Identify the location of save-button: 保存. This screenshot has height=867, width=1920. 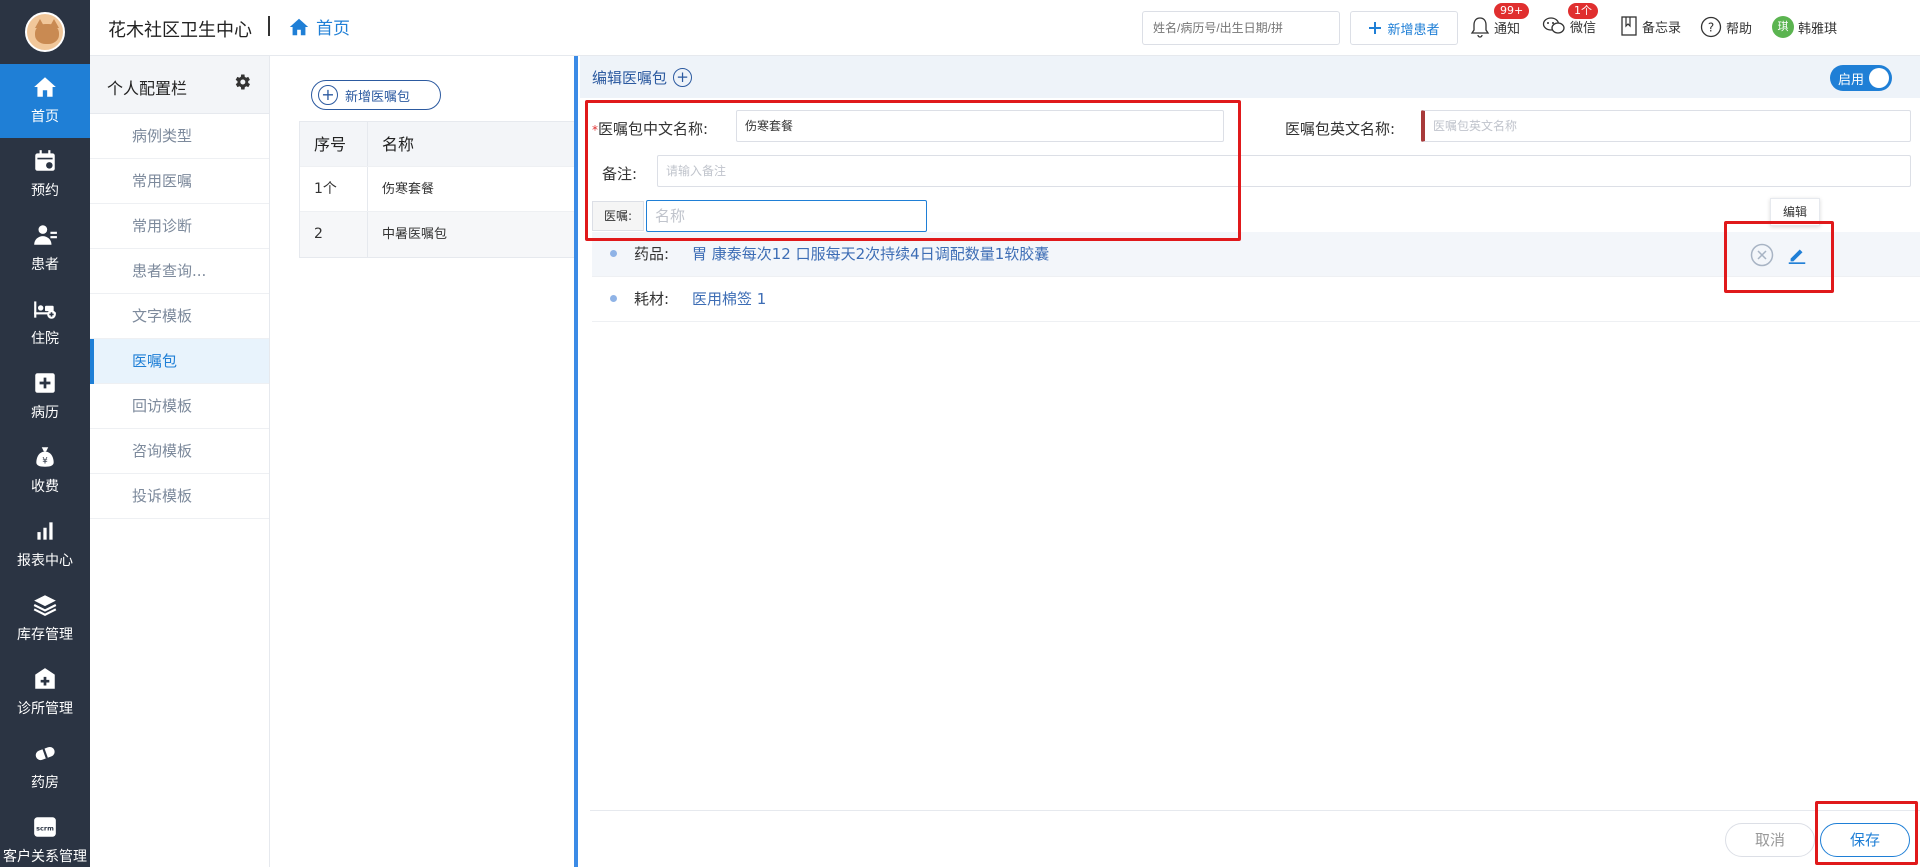
(1865, 840).